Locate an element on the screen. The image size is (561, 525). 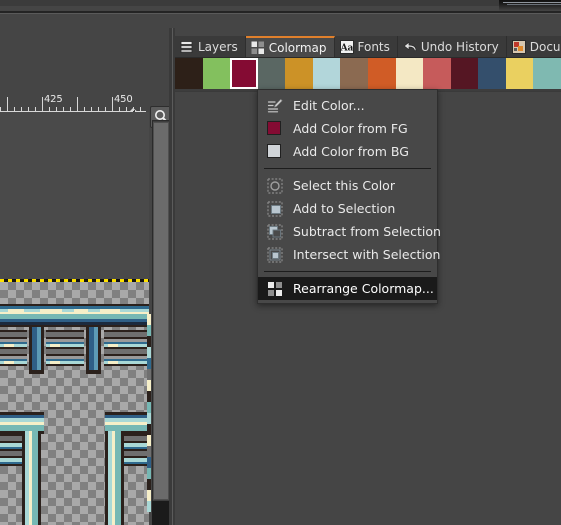
dock-tab-document-history: Document History is located at coordinates (533, 47).